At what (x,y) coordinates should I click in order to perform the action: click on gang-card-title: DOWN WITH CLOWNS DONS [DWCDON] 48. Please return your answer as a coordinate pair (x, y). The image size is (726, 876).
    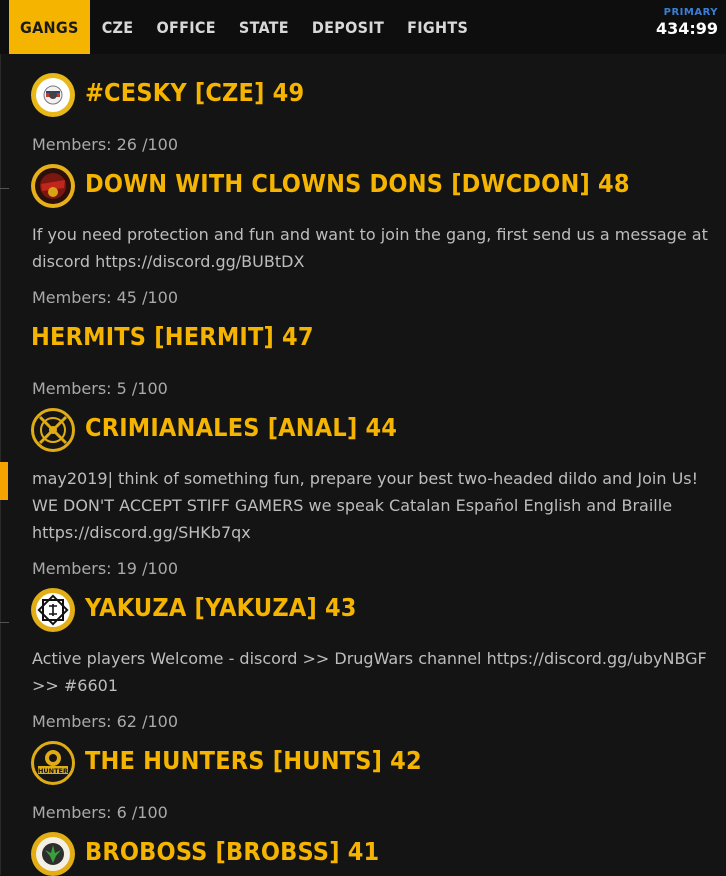
    Looking at the image, I should click on (357, 183).